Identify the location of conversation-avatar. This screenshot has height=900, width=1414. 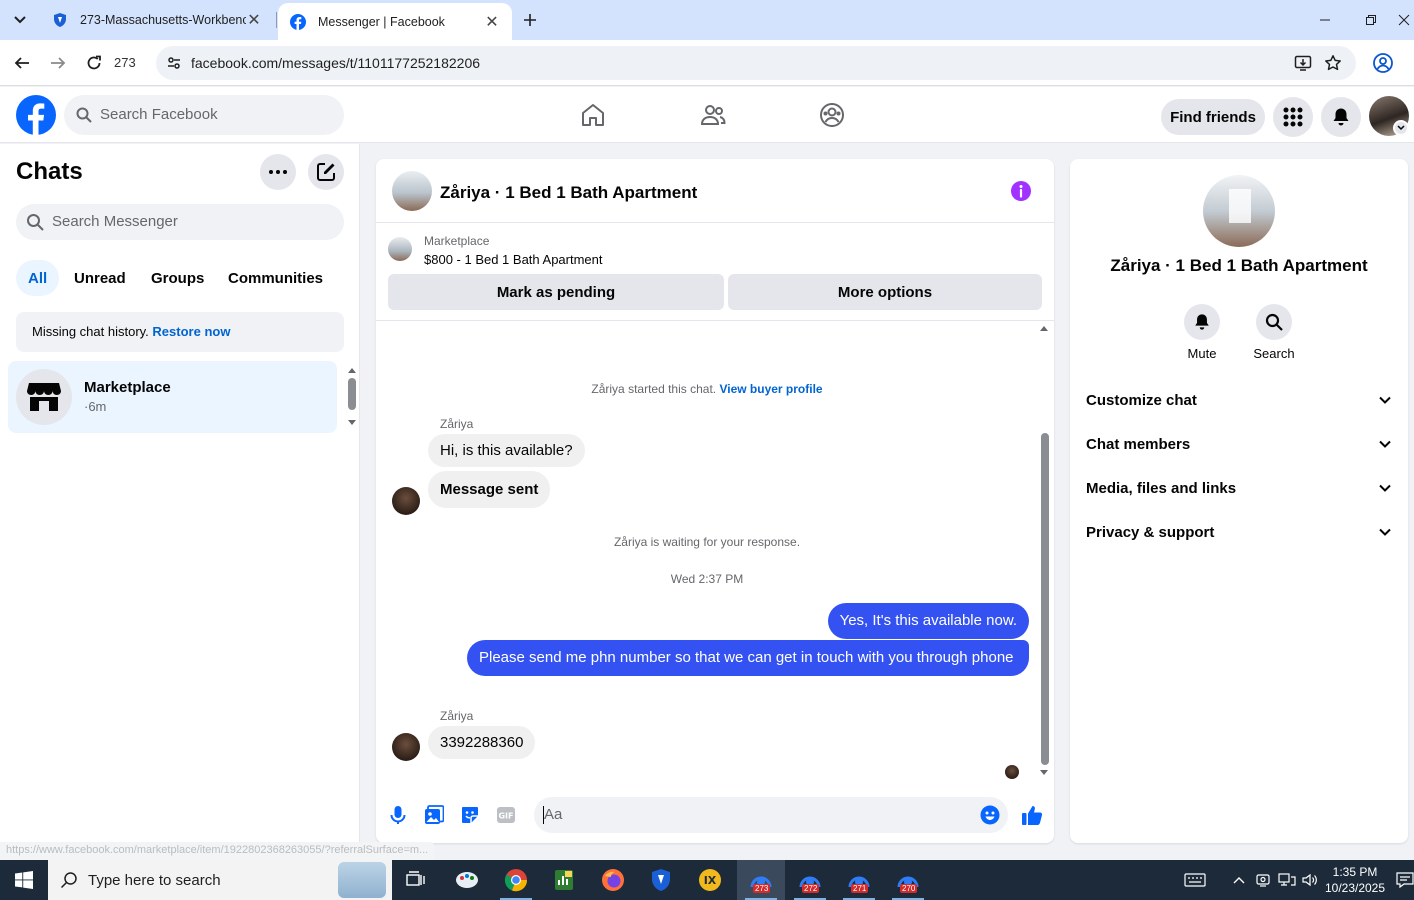
(412, 191).